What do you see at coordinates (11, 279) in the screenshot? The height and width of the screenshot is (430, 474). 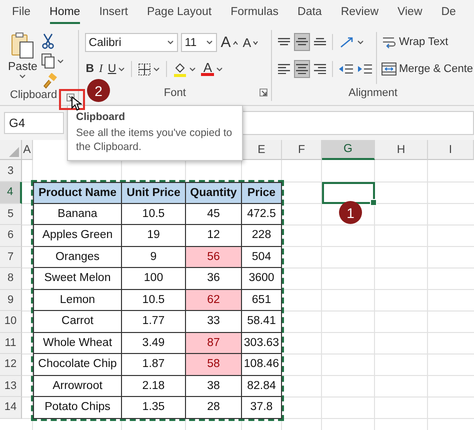 I see `row-header: 8` at bounding box center [11, 279].